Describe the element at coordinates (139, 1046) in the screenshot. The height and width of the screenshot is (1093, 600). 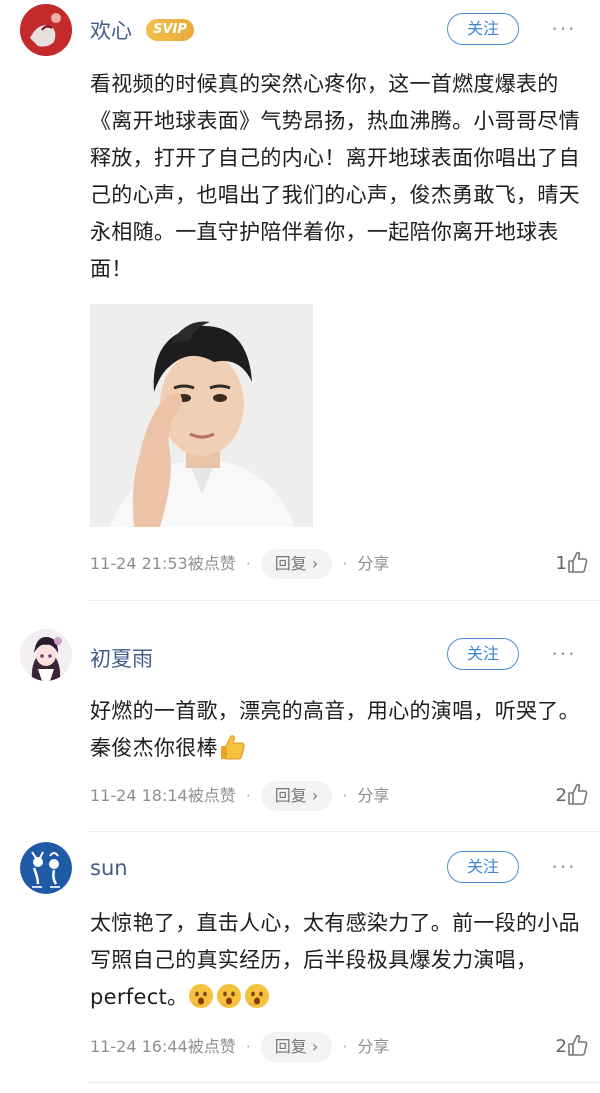
I see `timestamp: 11-24 16:44` at that location.